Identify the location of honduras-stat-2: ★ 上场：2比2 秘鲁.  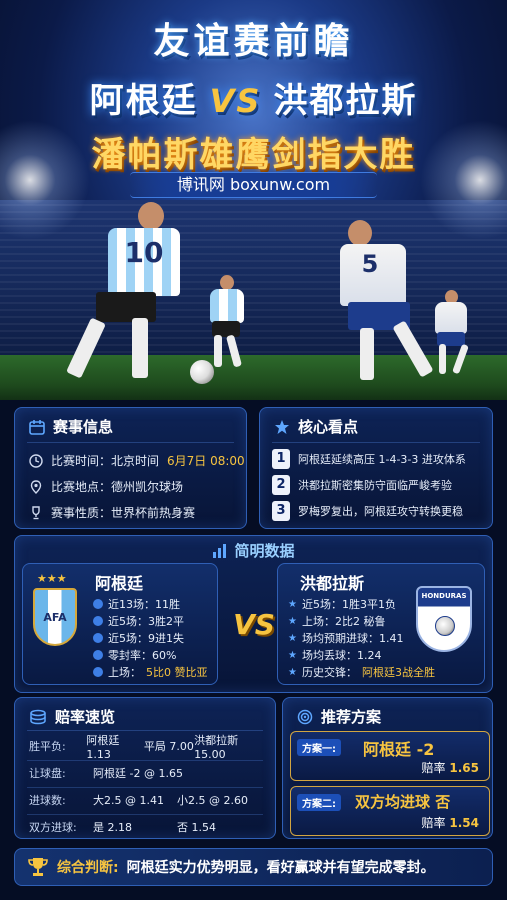
(336, 621).